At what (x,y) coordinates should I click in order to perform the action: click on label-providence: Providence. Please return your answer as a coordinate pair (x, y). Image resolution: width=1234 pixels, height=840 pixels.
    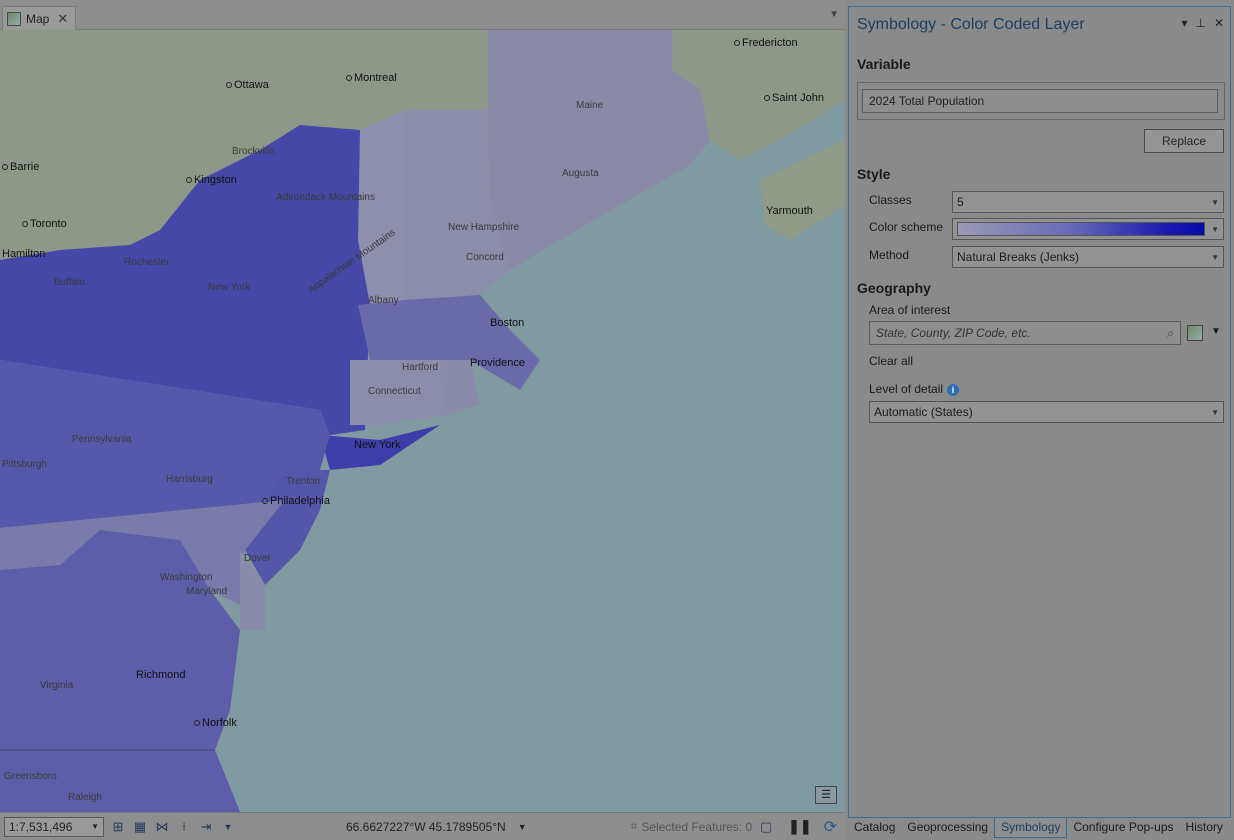
    Looking at the image, I should click on (498, 363).